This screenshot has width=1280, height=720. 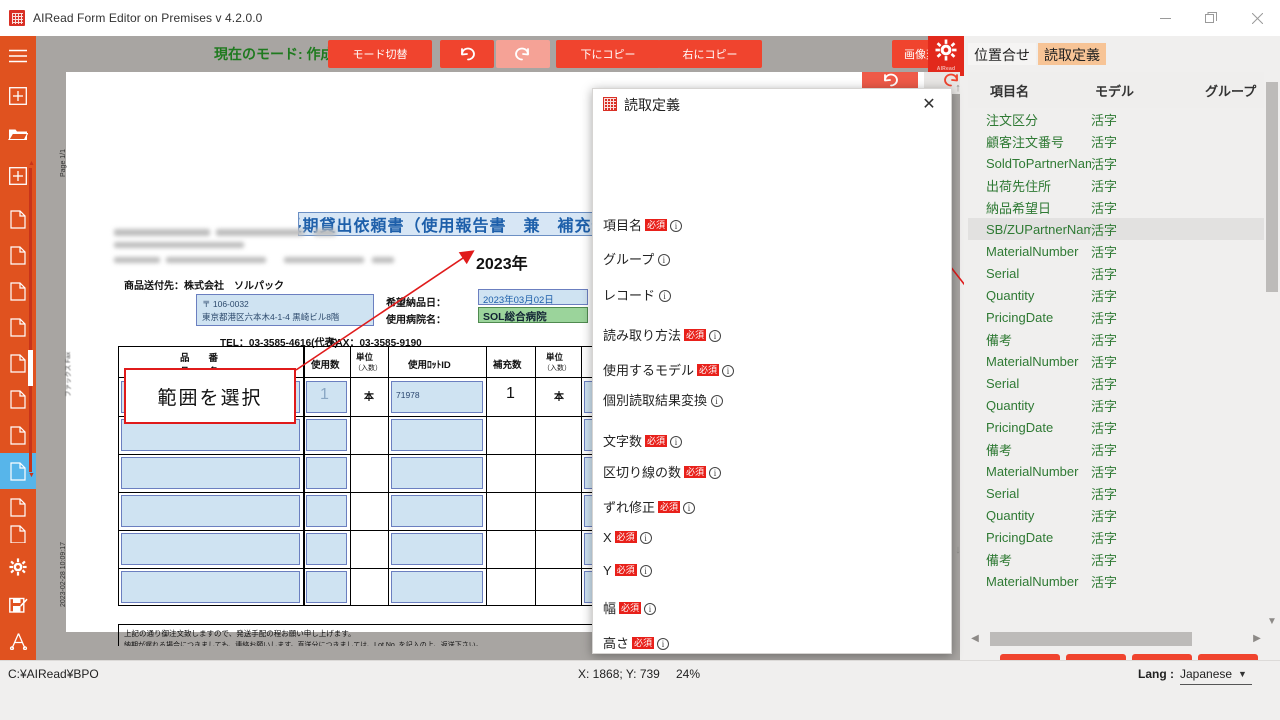 What do you see at coordinates (464, 224) in the screenshot?
I see `doc-title-field: 長期貸出依頼書（使用報告書 兼 補充依頼書` at bounding box center [464, 224].